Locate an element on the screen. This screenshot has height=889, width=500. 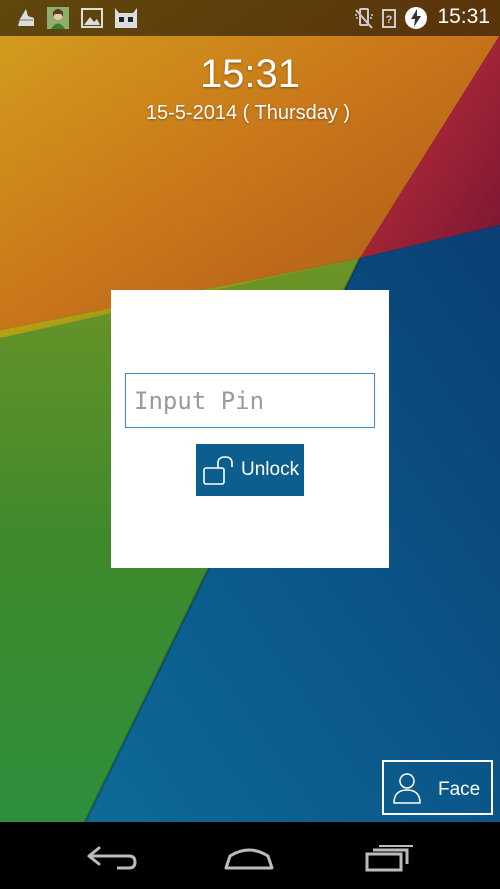
lockscreen-clock: 15:31 is located at coordinates (250, 74).